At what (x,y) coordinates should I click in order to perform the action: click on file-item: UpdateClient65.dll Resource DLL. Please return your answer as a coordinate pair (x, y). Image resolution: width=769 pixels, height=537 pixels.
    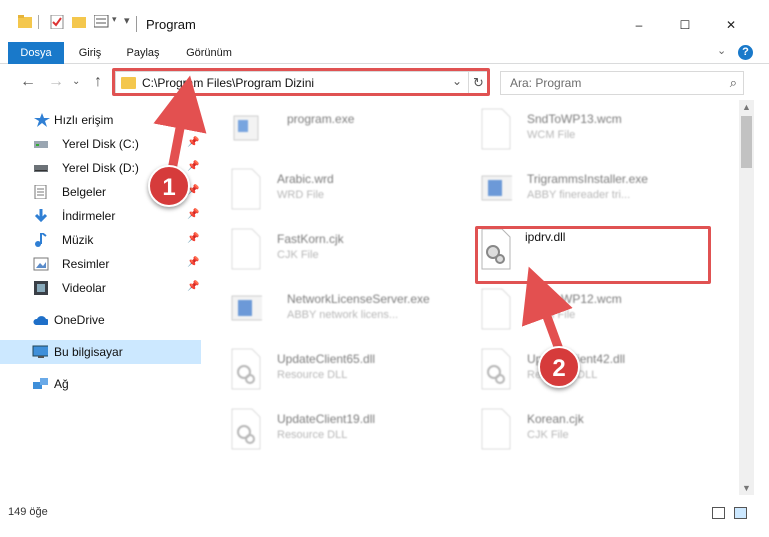
    Looking at the image, I should click on (330, 370).